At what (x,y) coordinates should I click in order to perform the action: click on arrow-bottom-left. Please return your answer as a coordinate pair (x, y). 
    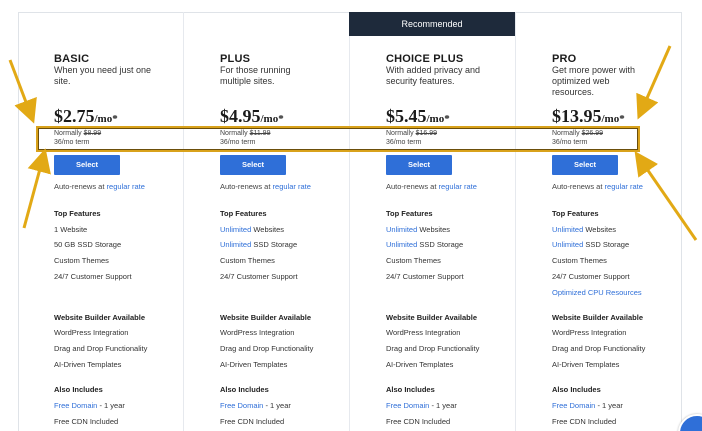
    Looking at the image, I should click on (36, 188).